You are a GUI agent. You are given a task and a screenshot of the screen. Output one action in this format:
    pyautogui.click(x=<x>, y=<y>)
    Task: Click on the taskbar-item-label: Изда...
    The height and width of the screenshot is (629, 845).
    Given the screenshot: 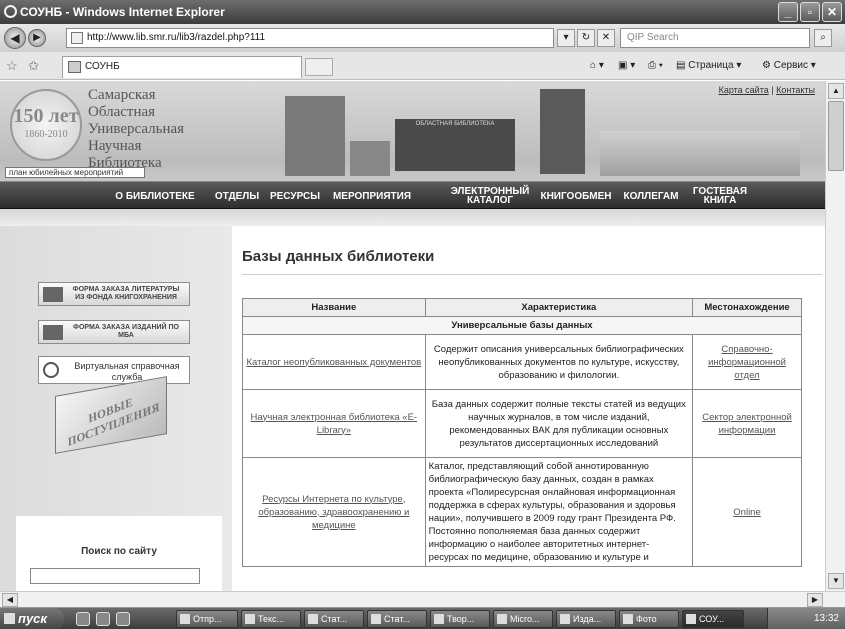 What is the action you would take?
    pyautogui.click(x=587, y=619)
    